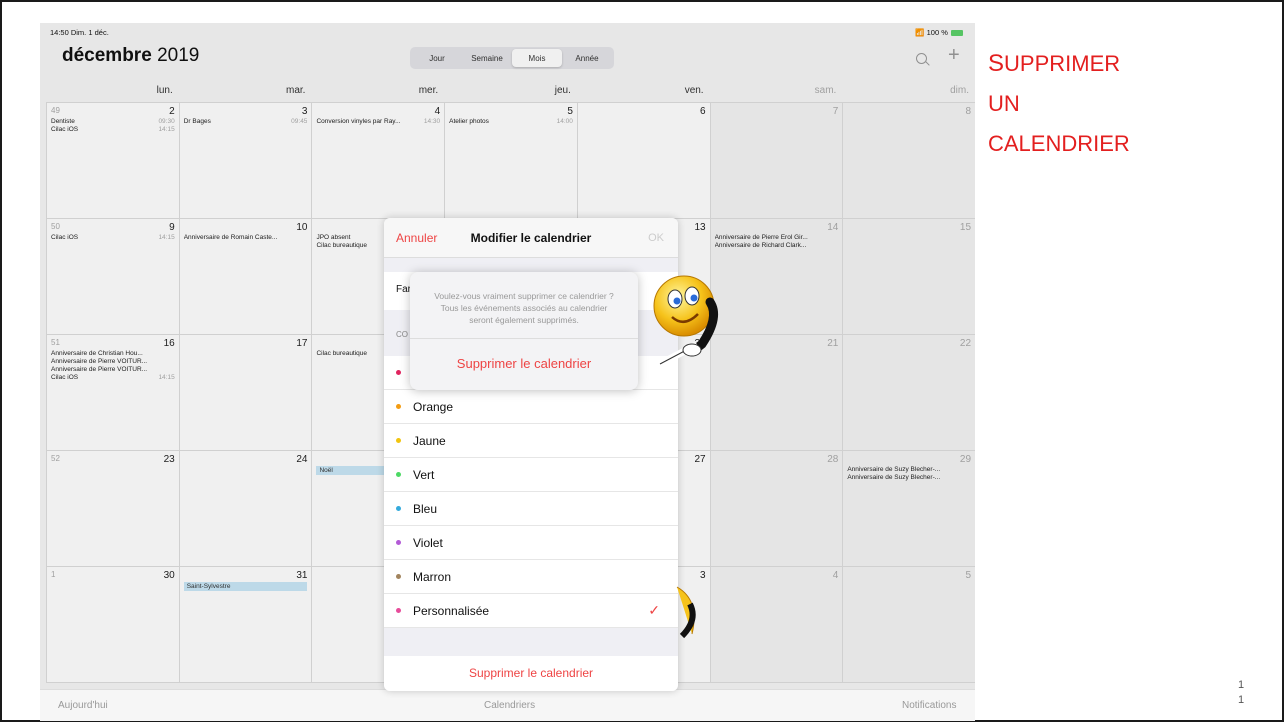 The image size is (1284, 722). Describe the element at coordinates (112, 624) in the screenshot. I see `day-cell: 1 30` at that location.